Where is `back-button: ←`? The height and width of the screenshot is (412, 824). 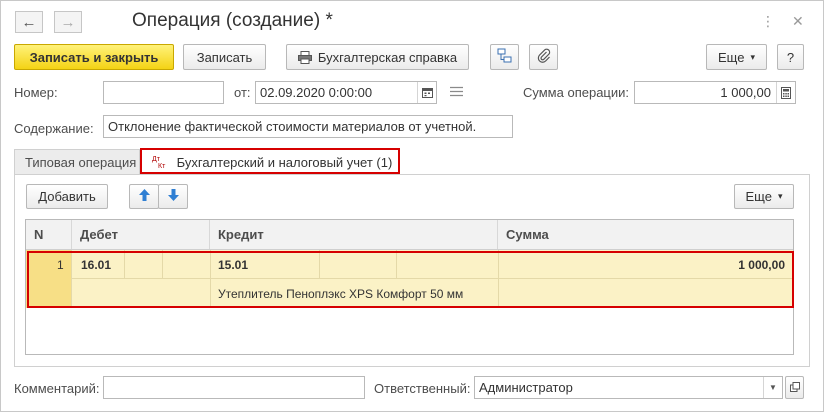 back-button: ← is located at coordinates (29, 22).